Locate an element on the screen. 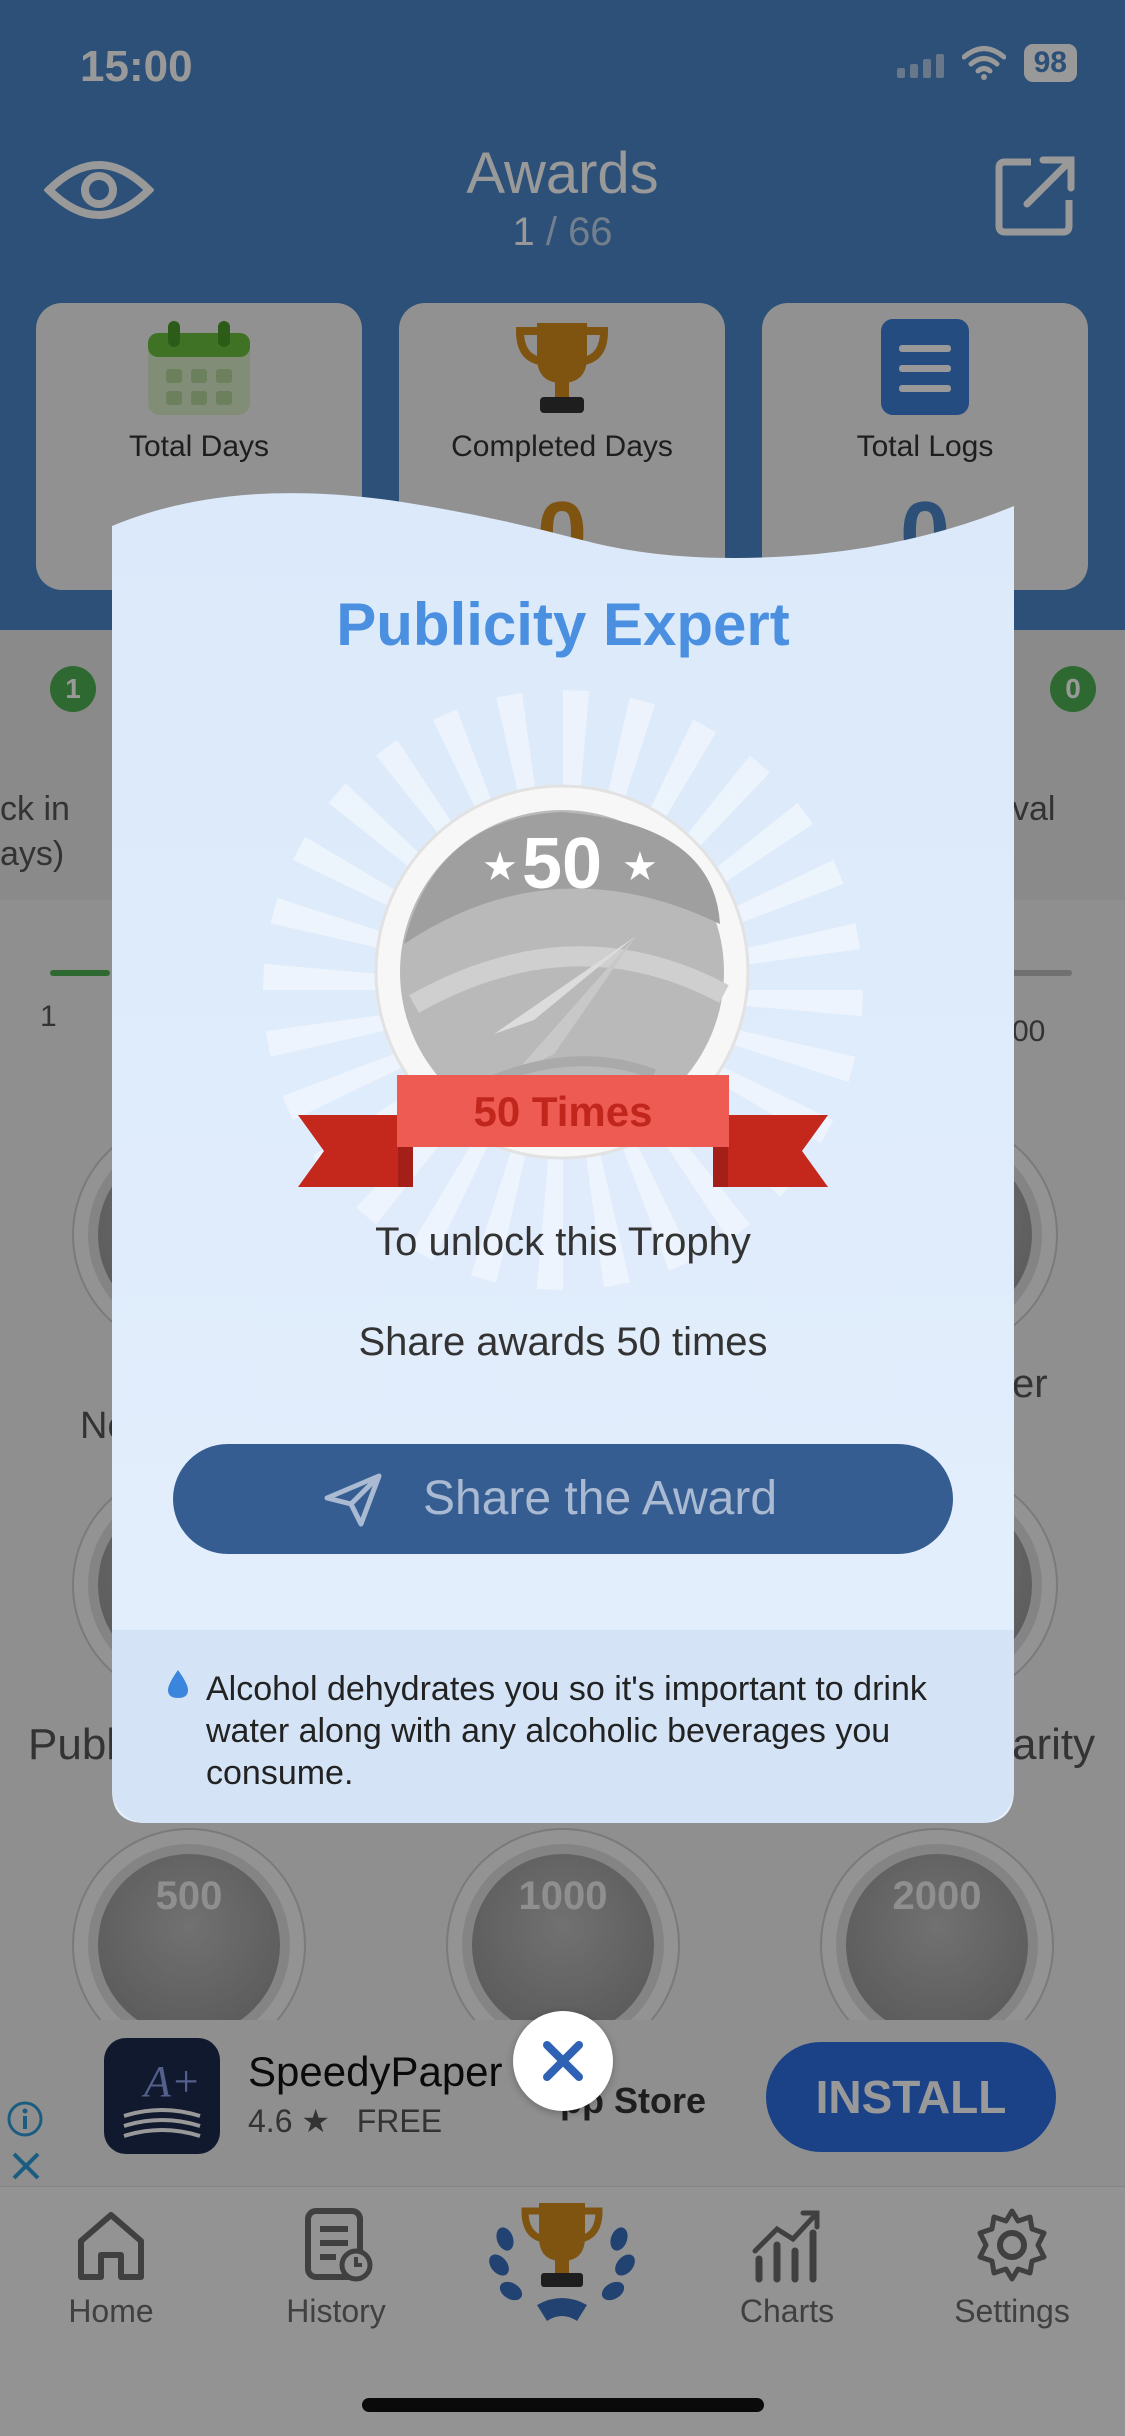  share-award-label: Share the Award is located at coordinates (600, 1498).